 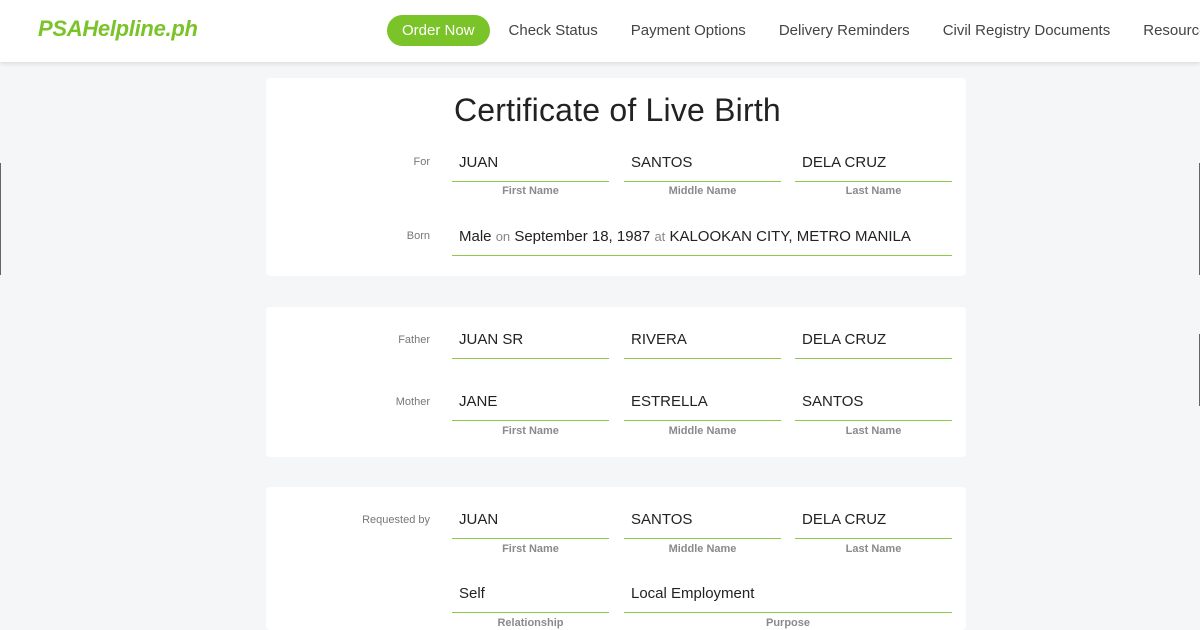 I want to click on father-last-name-value: DELA CRUZ, so click(x=844, y=339).